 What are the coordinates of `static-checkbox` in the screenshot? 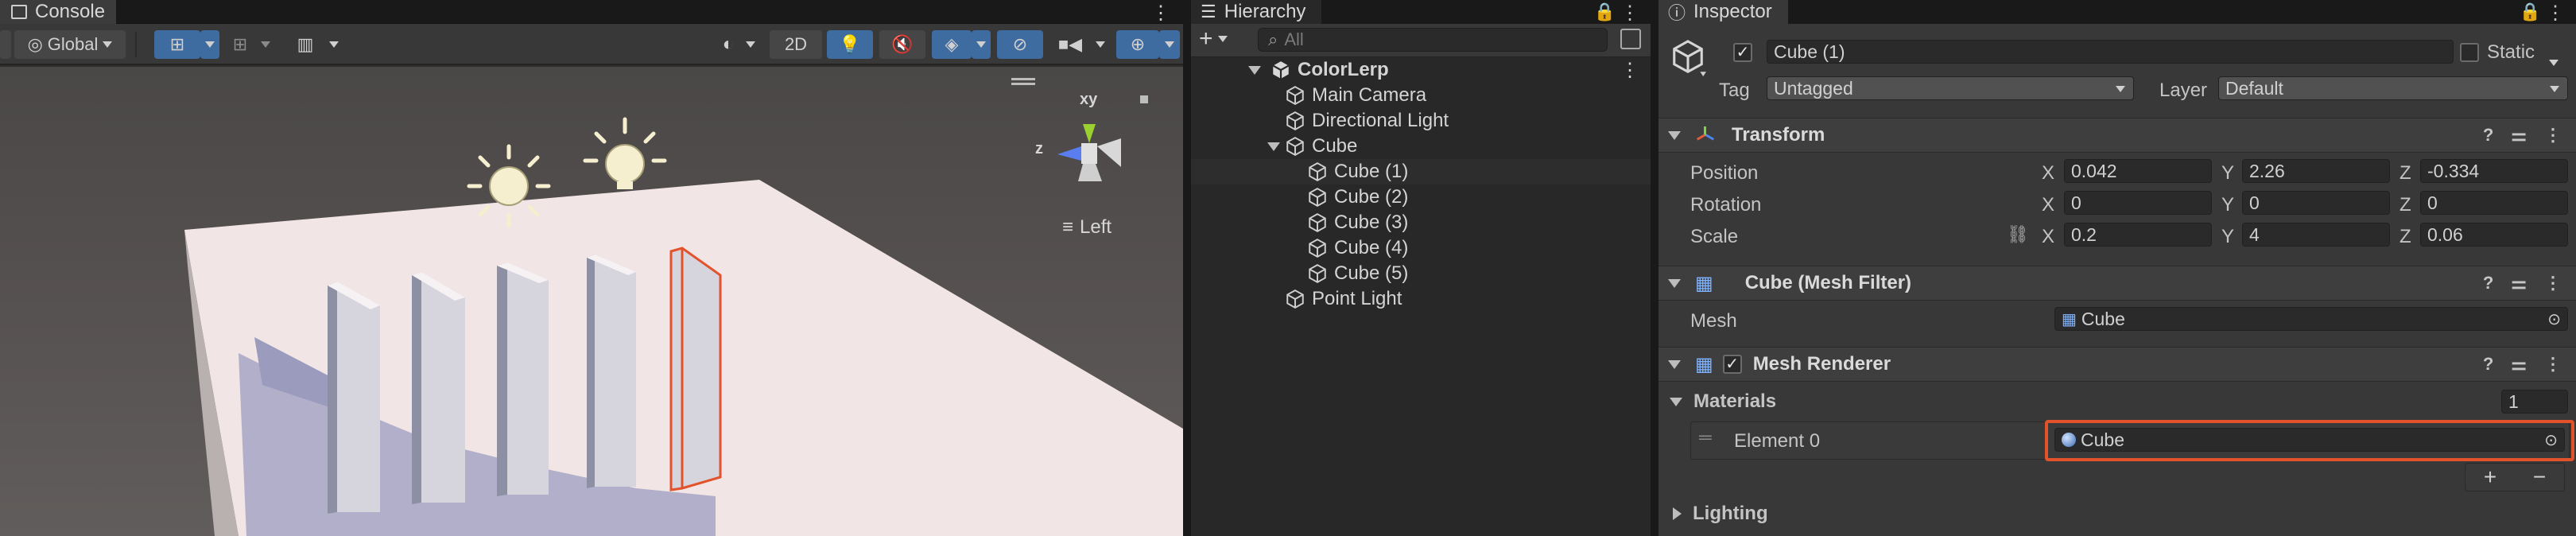 It's located at (2470, 52).